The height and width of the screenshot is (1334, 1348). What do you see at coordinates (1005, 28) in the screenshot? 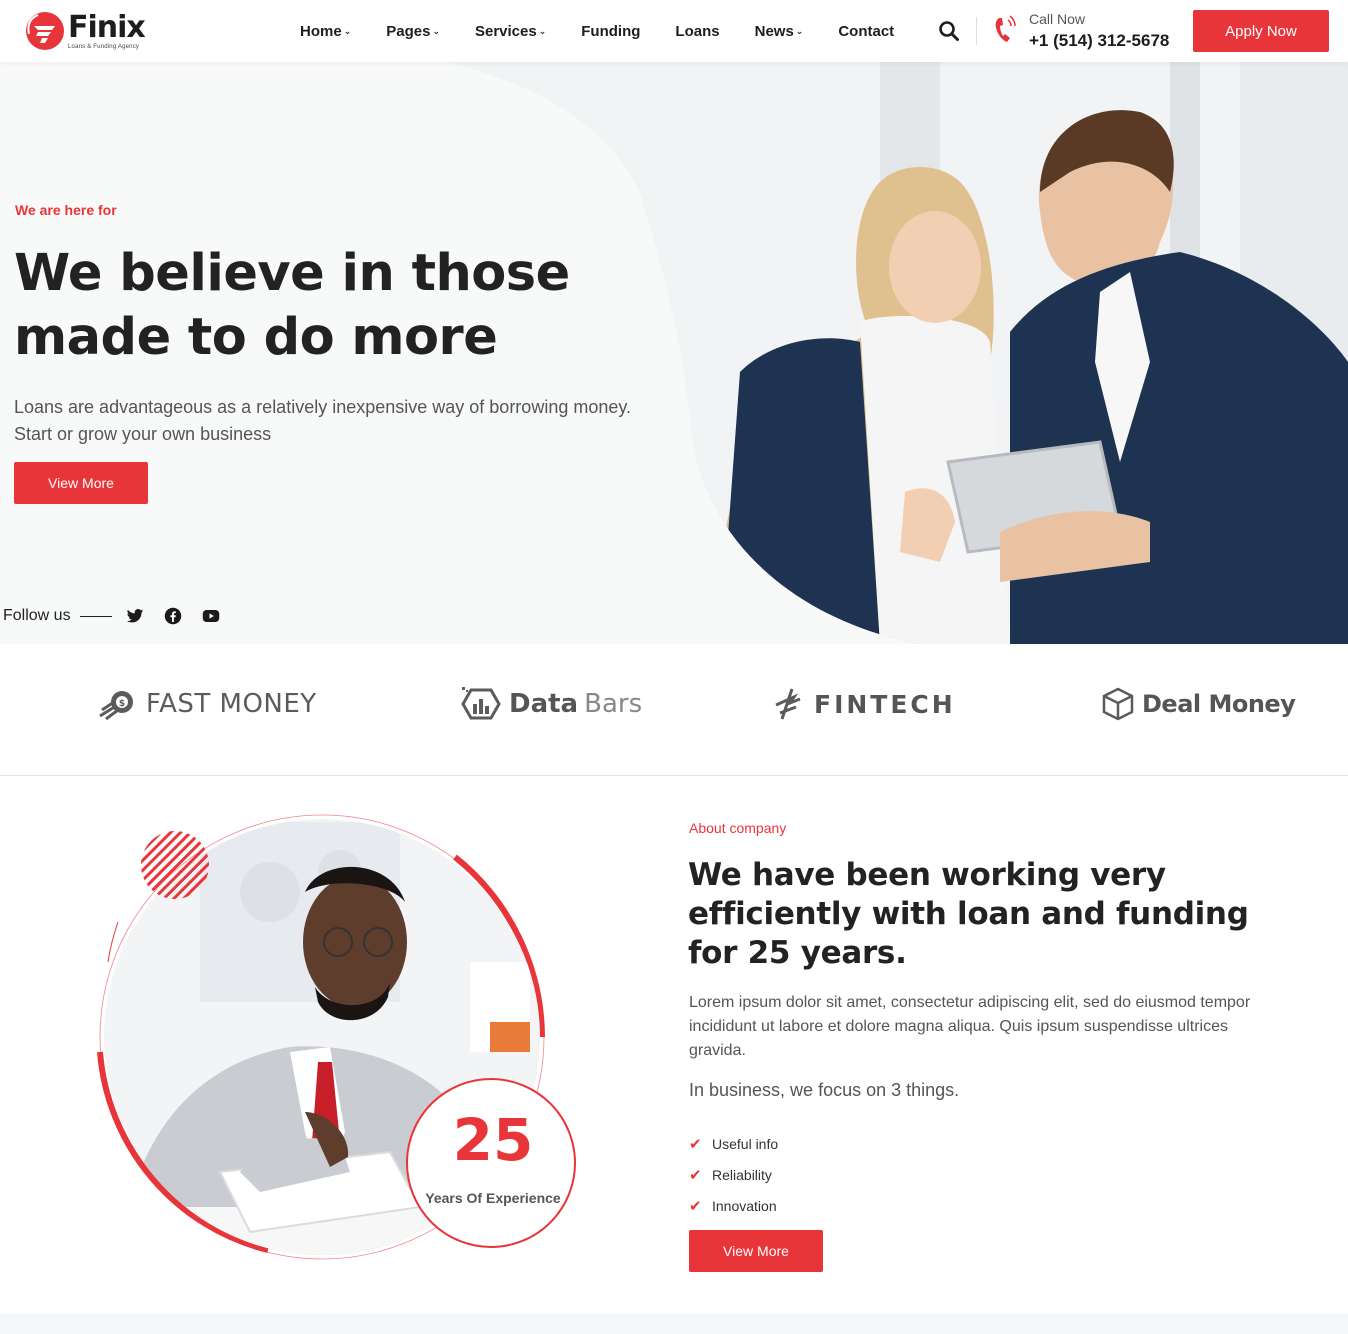
I see `phone-icon` at bounding box center [1005, 28].